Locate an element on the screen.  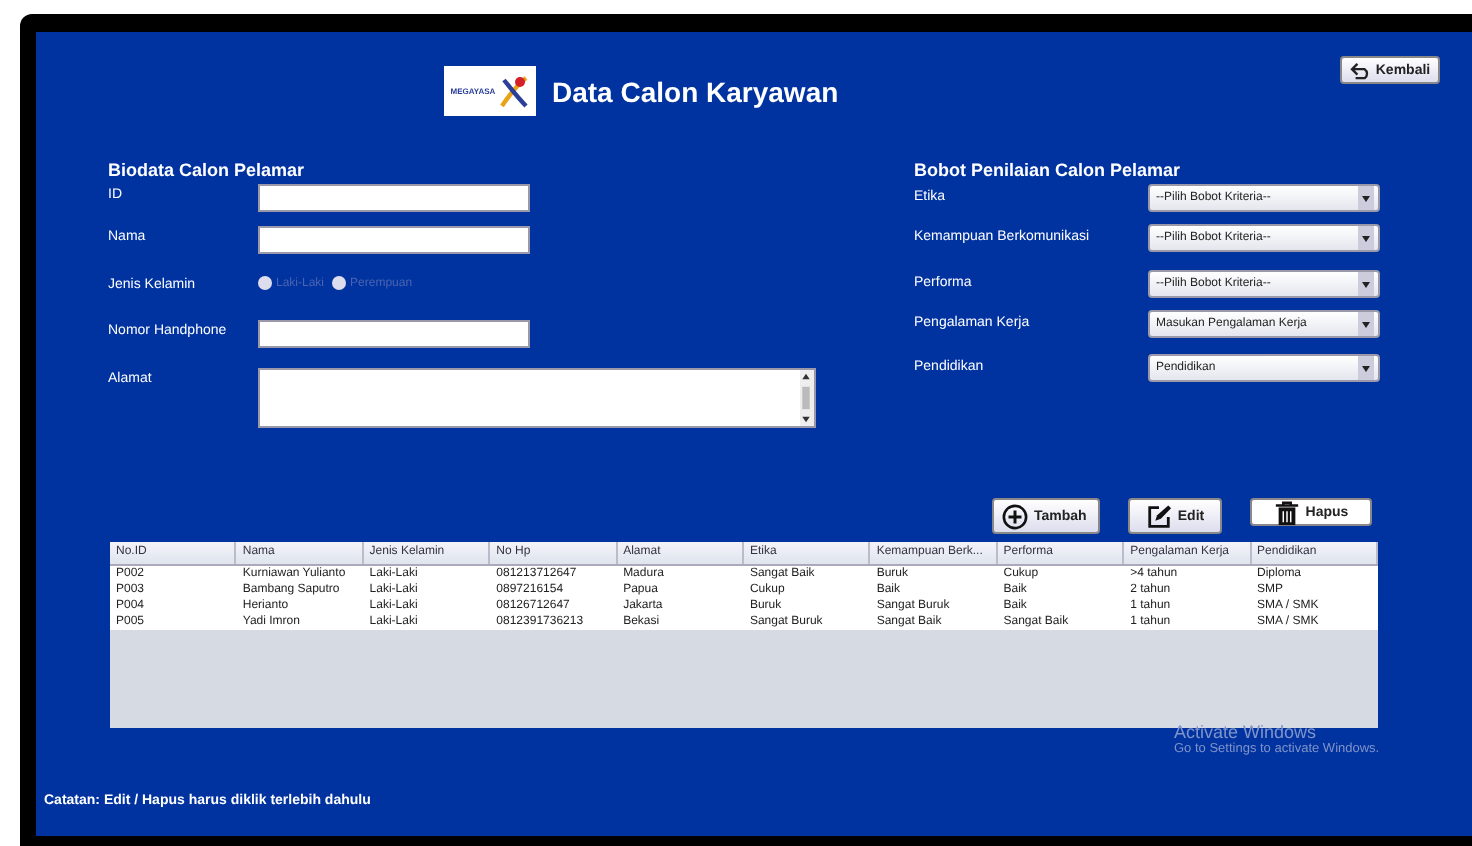
activation-title: Activate Windows is located at coordinates (1246, 732).